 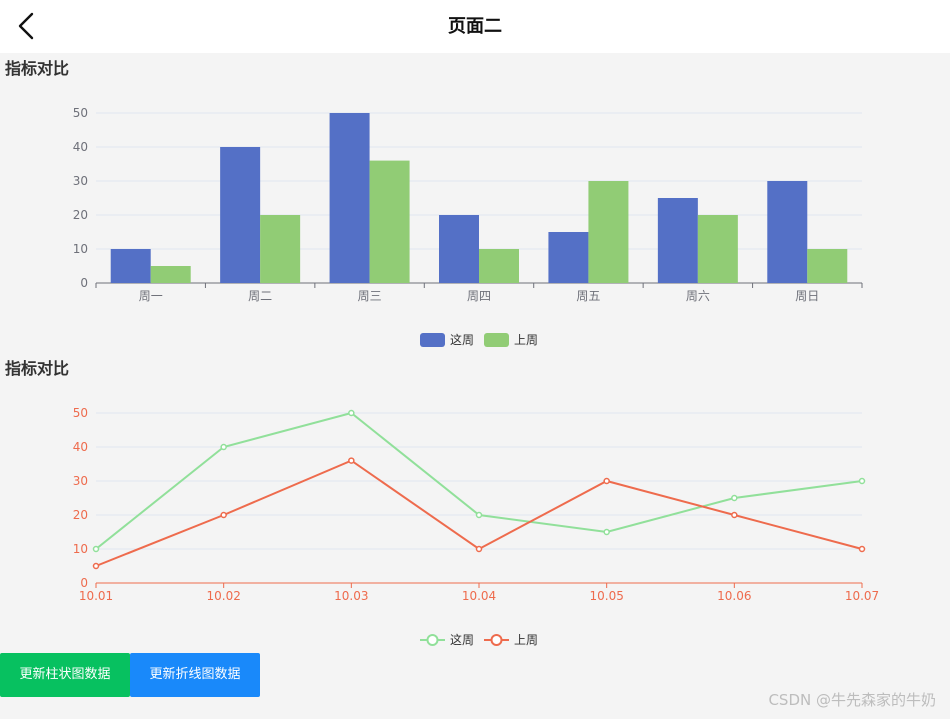 What do you see at coordinates (862, 596) in the screenshot?
I see `x-tick-label: 10.07` at bounding box center [862, 596].